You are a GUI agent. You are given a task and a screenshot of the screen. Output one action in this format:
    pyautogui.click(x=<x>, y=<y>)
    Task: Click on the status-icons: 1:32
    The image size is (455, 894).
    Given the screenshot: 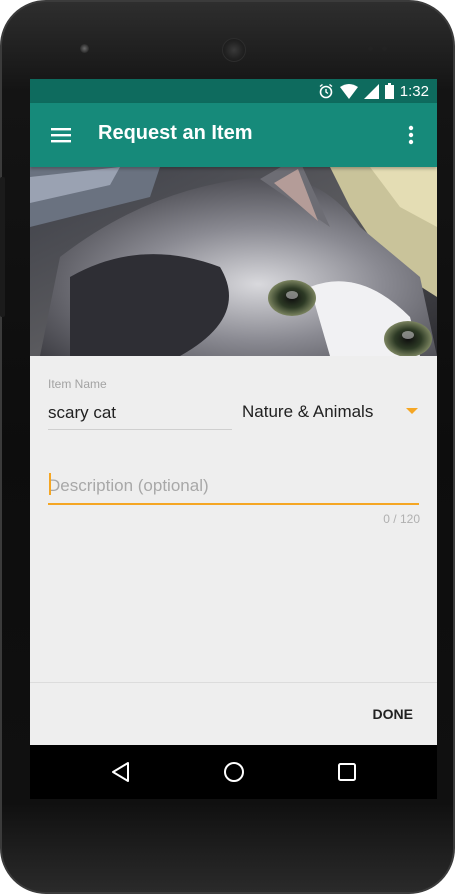 What is the action you would take?
    pyautogui.click(x=373, y=91)
    